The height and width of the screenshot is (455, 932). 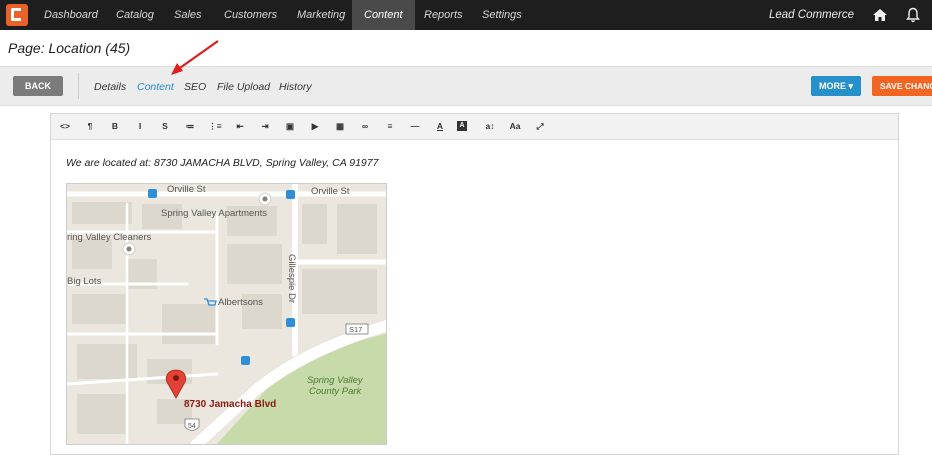 I want to click on font-size-icon: a↕, so click(x=490, y=126).